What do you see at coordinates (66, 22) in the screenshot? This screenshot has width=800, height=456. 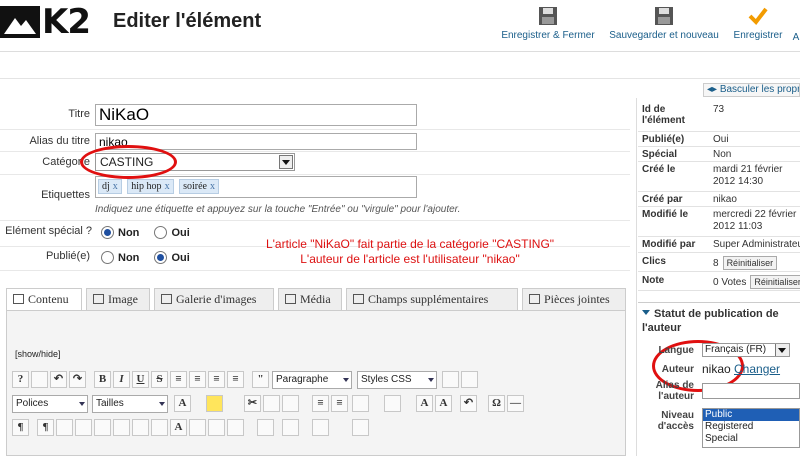 I see `logo-text: K2` at bounding box center [66, 22].